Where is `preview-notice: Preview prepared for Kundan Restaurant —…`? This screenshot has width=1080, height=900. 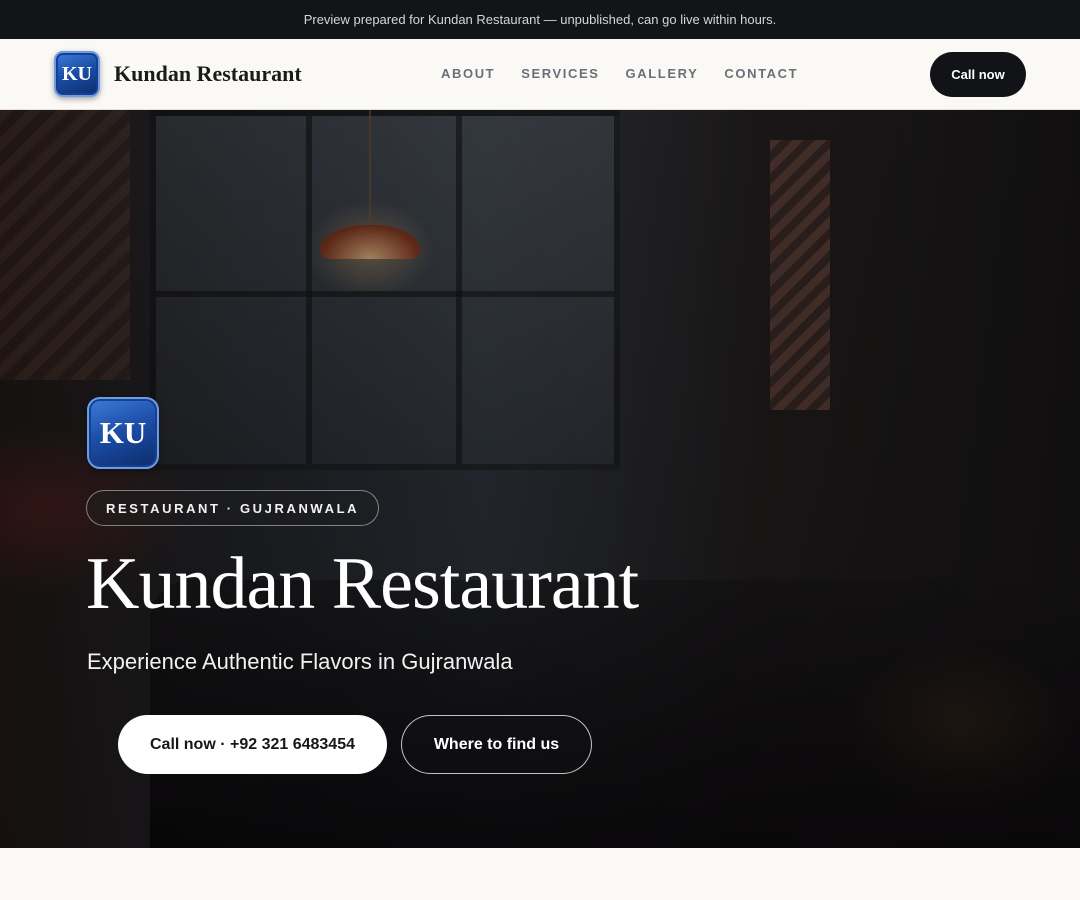
preview-notice: Preview prepared for Kundan Restaurant —… is located at coordinates (540, 19).